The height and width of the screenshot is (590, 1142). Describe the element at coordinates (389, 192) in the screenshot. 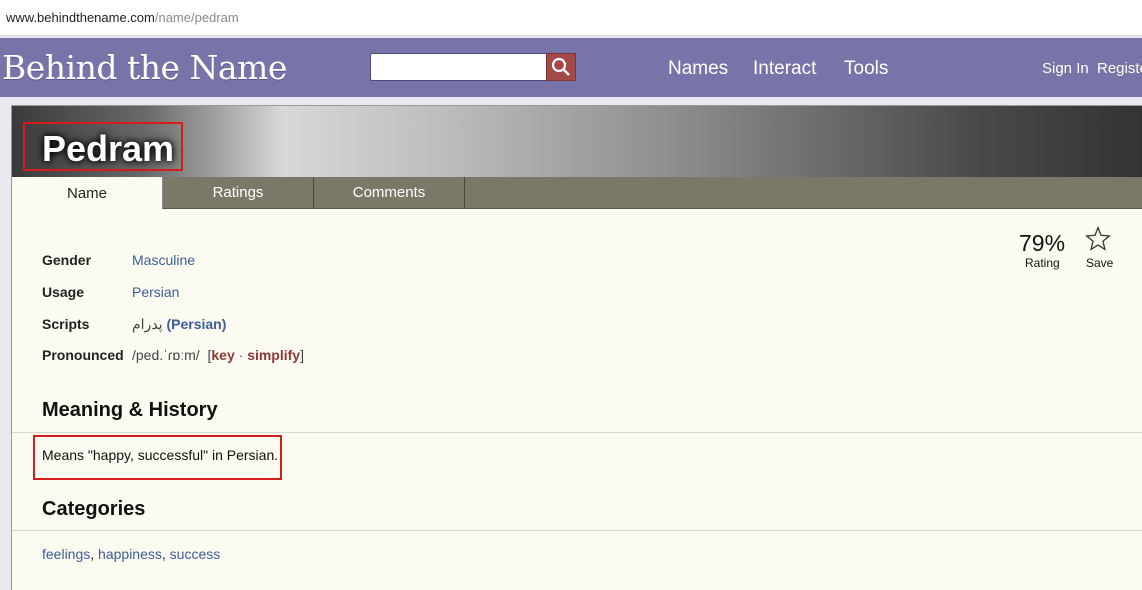

I see `tab-comments: Comments` at that location.